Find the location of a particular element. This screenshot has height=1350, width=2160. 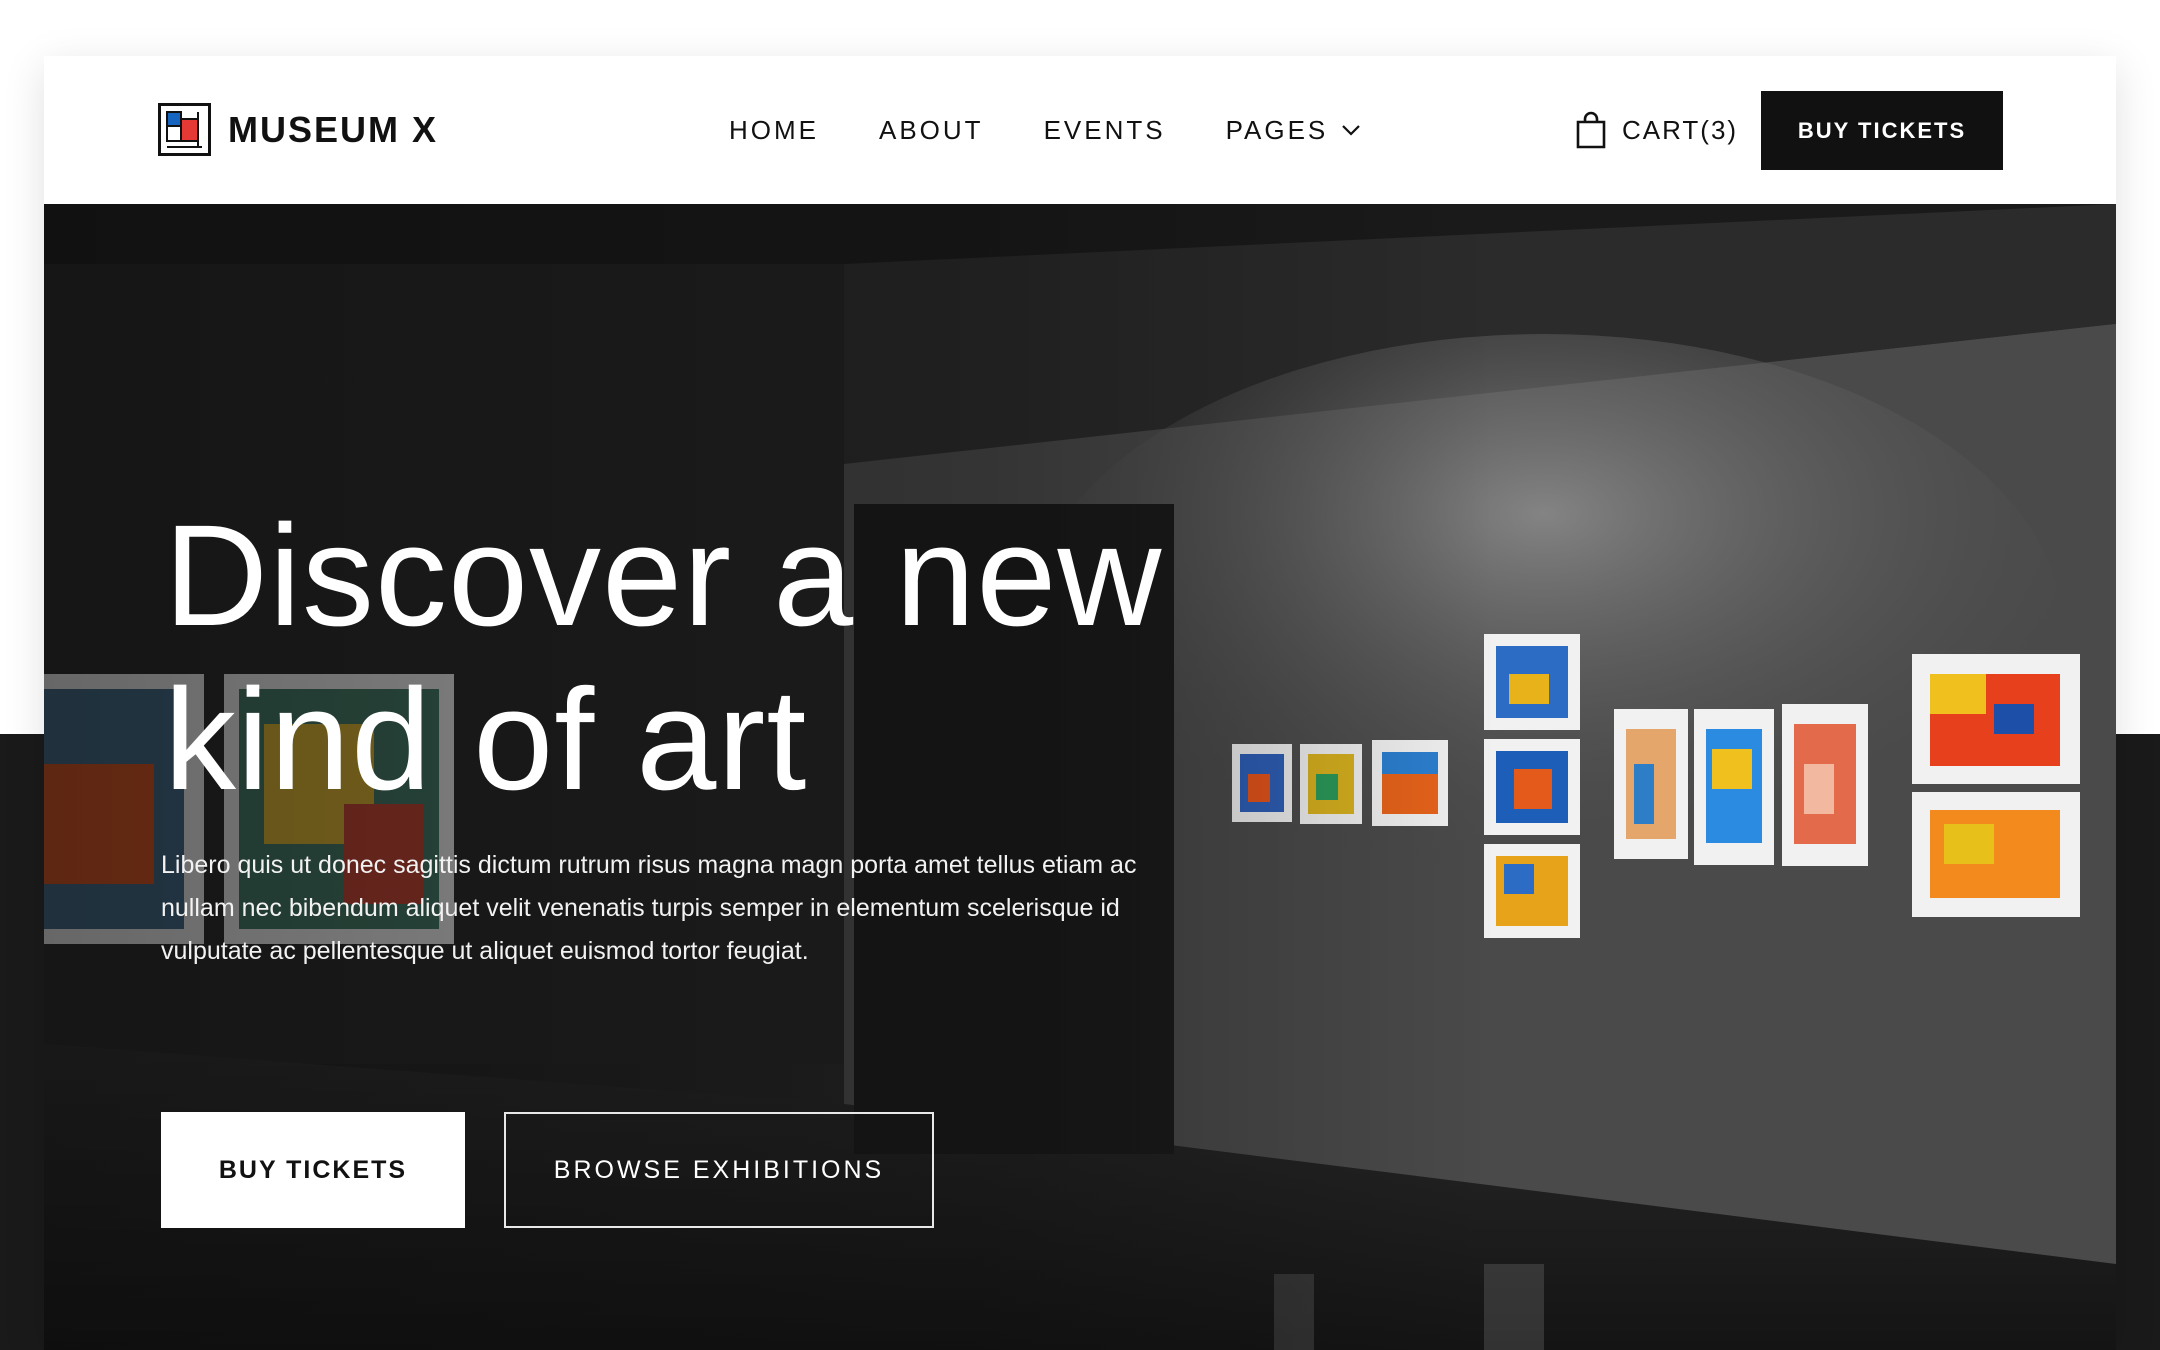

hero-headline: Discover a new kind of art is located at coordinates (764, 658).